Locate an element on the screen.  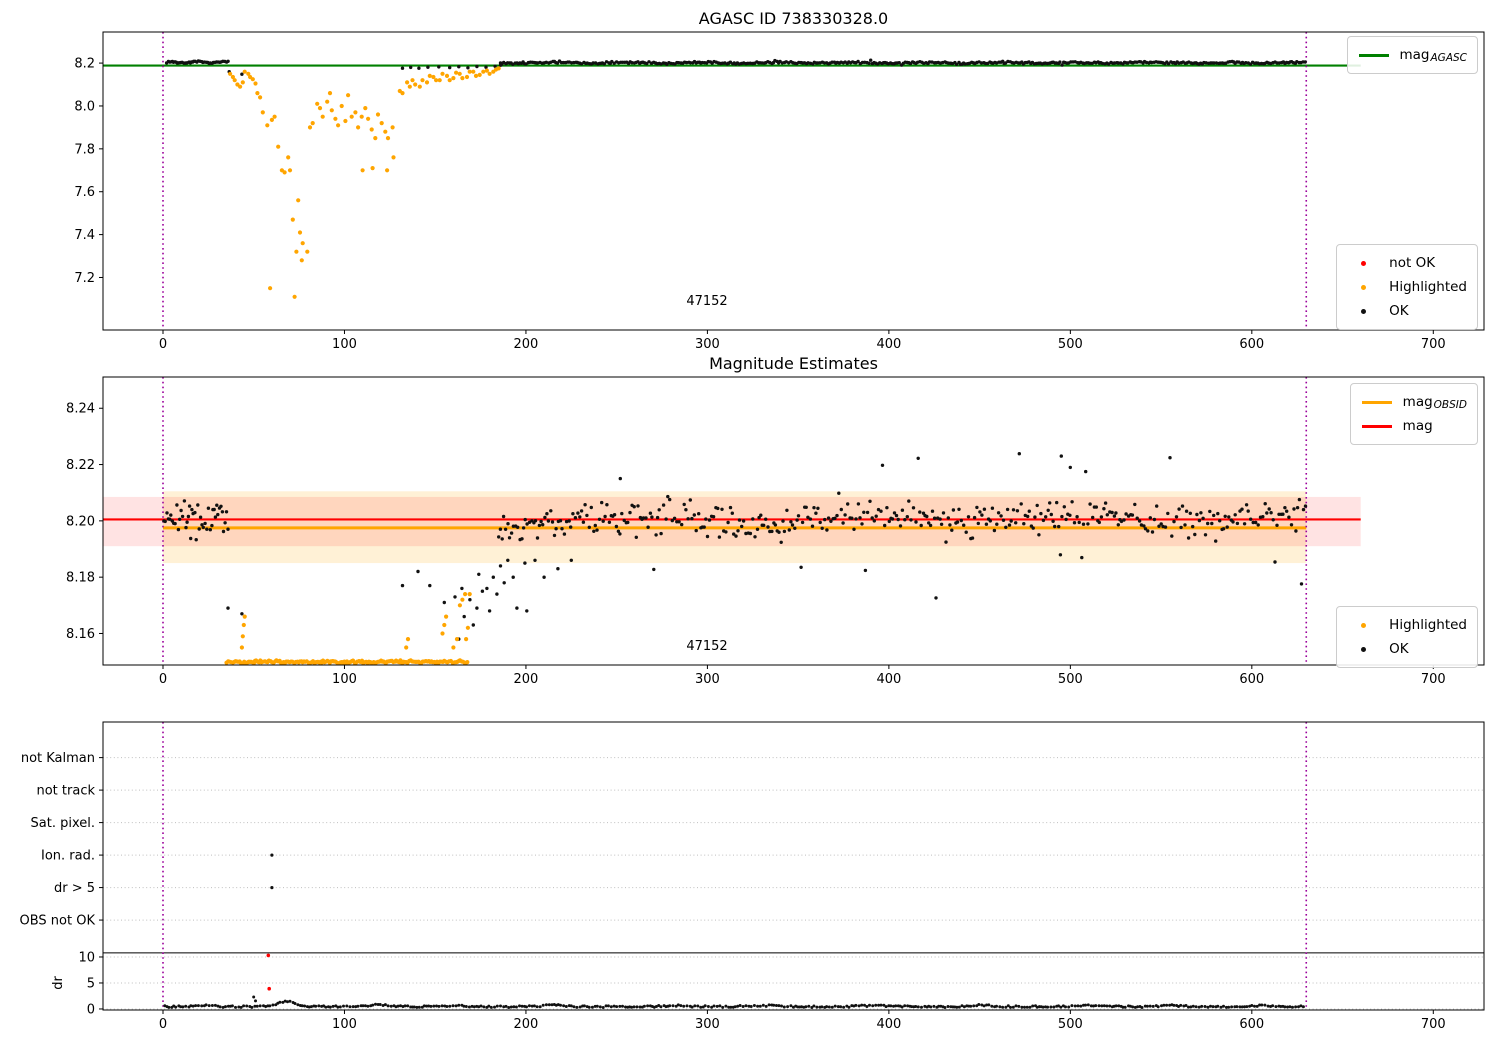
mag-lines-legend: magOBSID mag is located at coordinates (1413, 414).